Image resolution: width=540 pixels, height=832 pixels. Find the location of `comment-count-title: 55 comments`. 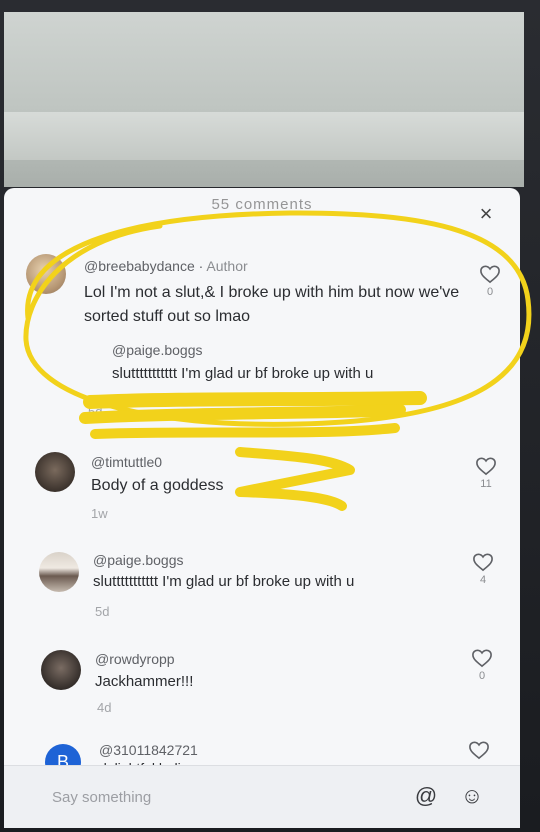

comment-count-title: 55 comments is located at coordinates (262, 203).